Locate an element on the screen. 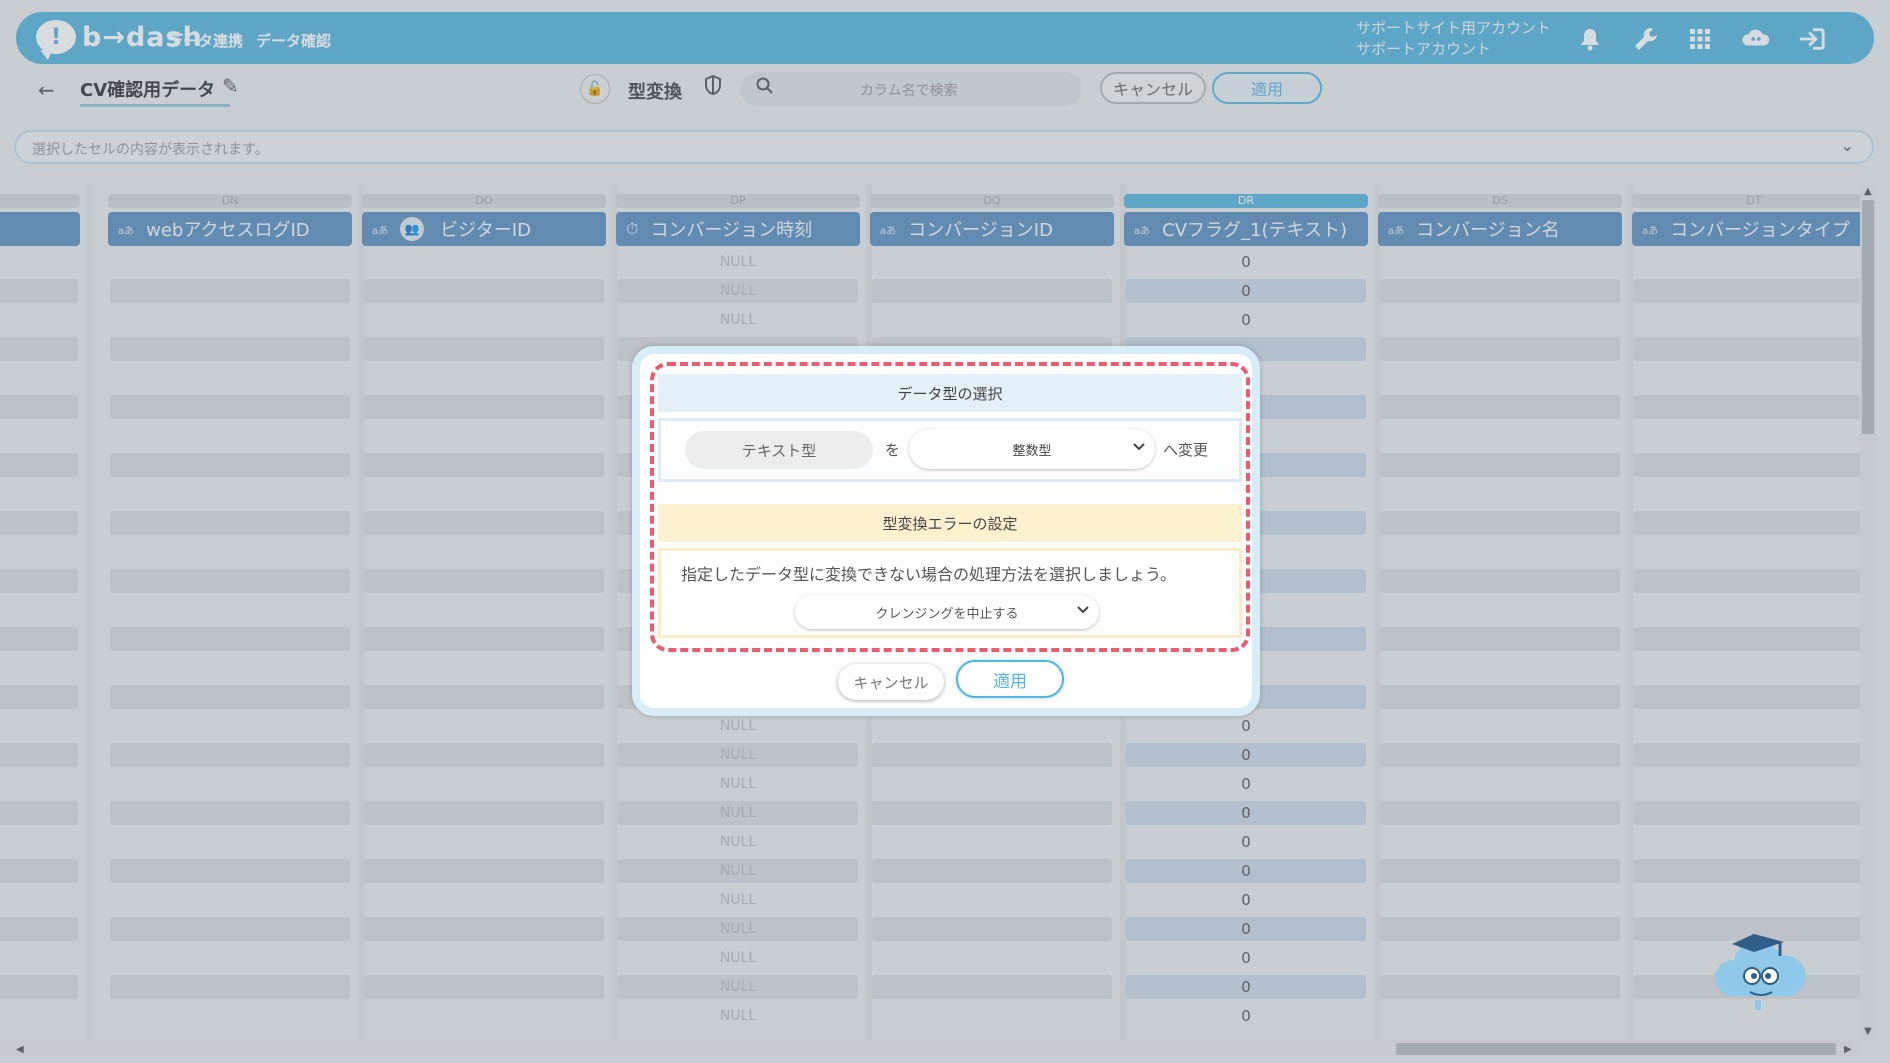  modal-apply-button: 適用 is located at coordinates (1010, 679).